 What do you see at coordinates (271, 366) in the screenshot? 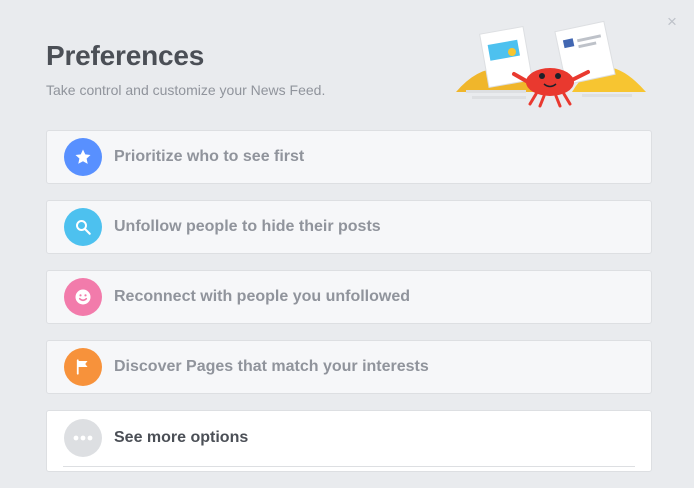
I see `option-label: Discover Pages that match your interests` at bounding box center [271, 366].